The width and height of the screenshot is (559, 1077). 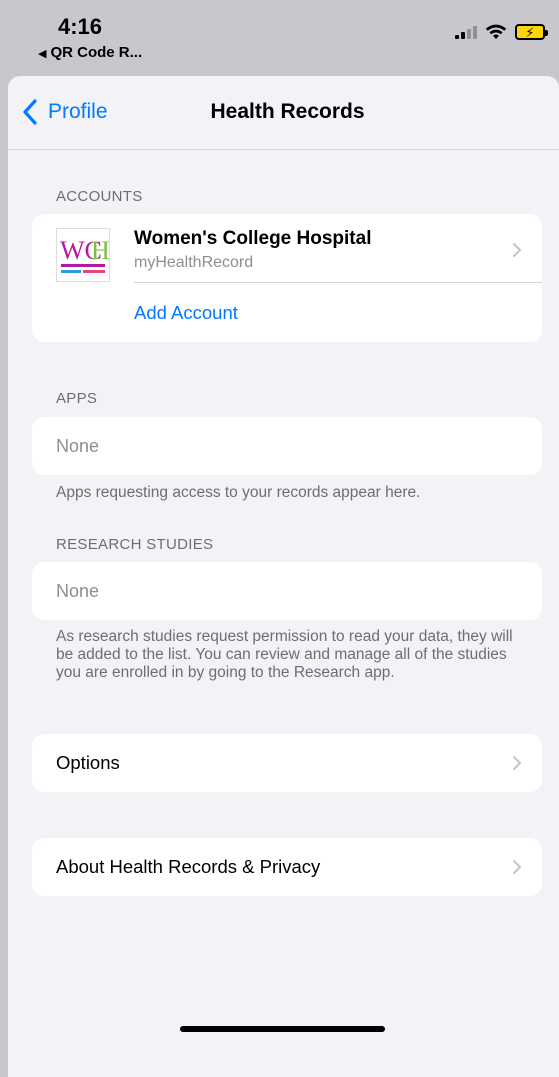 I want to click on battery-charging-icon: ⚡, so click(x=531, y=32).